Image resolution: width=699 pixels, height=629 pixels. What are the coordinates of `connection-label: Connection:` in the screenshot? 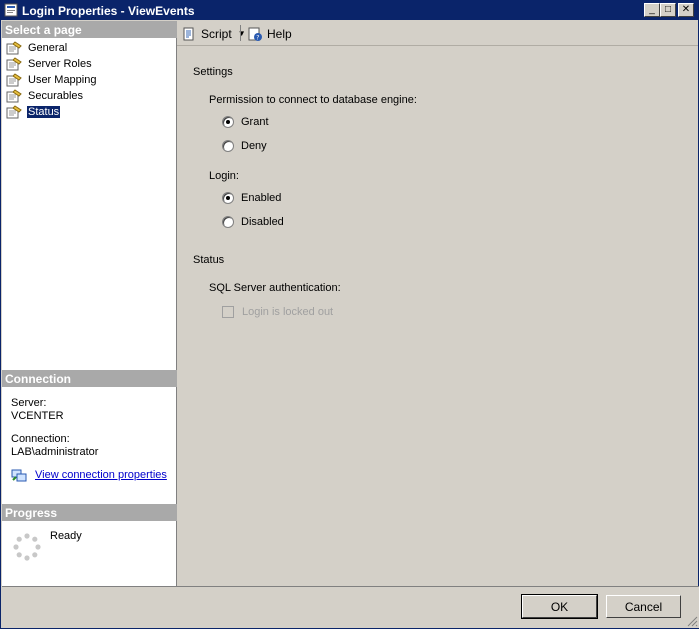 It's located at (40, 439).